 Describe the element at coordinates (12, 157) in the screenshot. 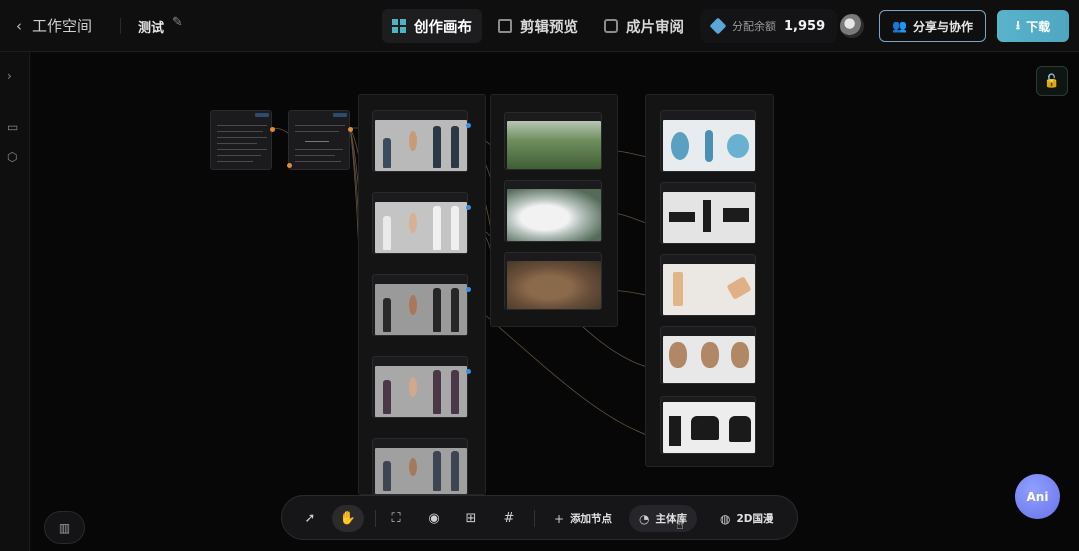

I see `cube-icon: ⬡` at that location.